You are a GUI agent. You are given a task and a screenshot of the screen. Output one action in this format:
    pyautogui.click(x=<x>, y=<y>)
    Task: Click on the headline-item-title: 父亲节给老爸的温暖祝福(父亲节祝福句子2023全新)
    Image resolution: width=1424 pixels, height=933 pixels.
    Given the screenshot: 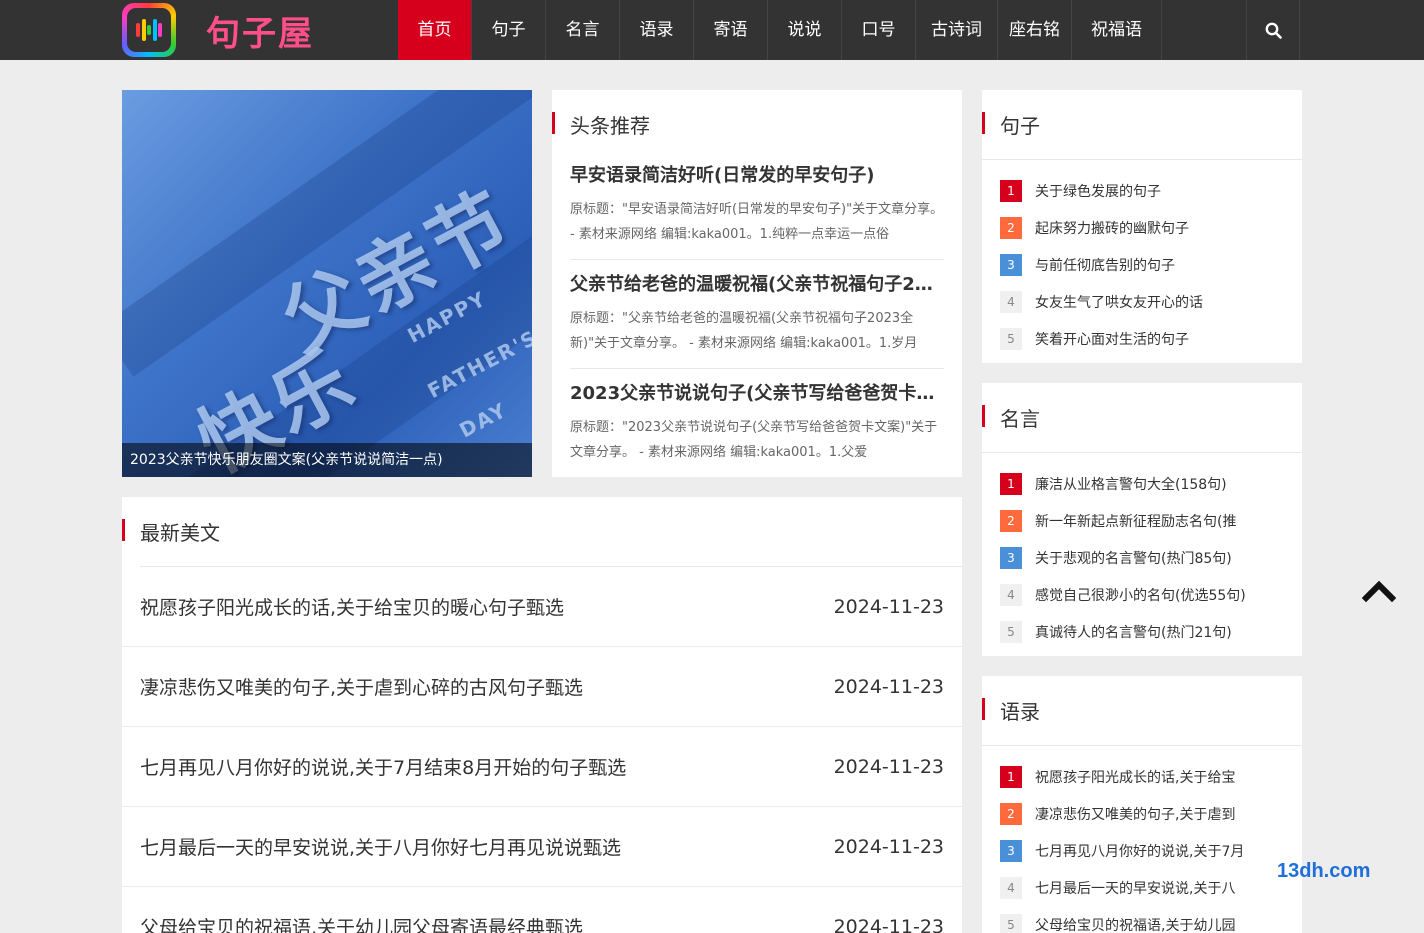 What is the action you would take?
    pyautogui.click(x=757, y=283)
    